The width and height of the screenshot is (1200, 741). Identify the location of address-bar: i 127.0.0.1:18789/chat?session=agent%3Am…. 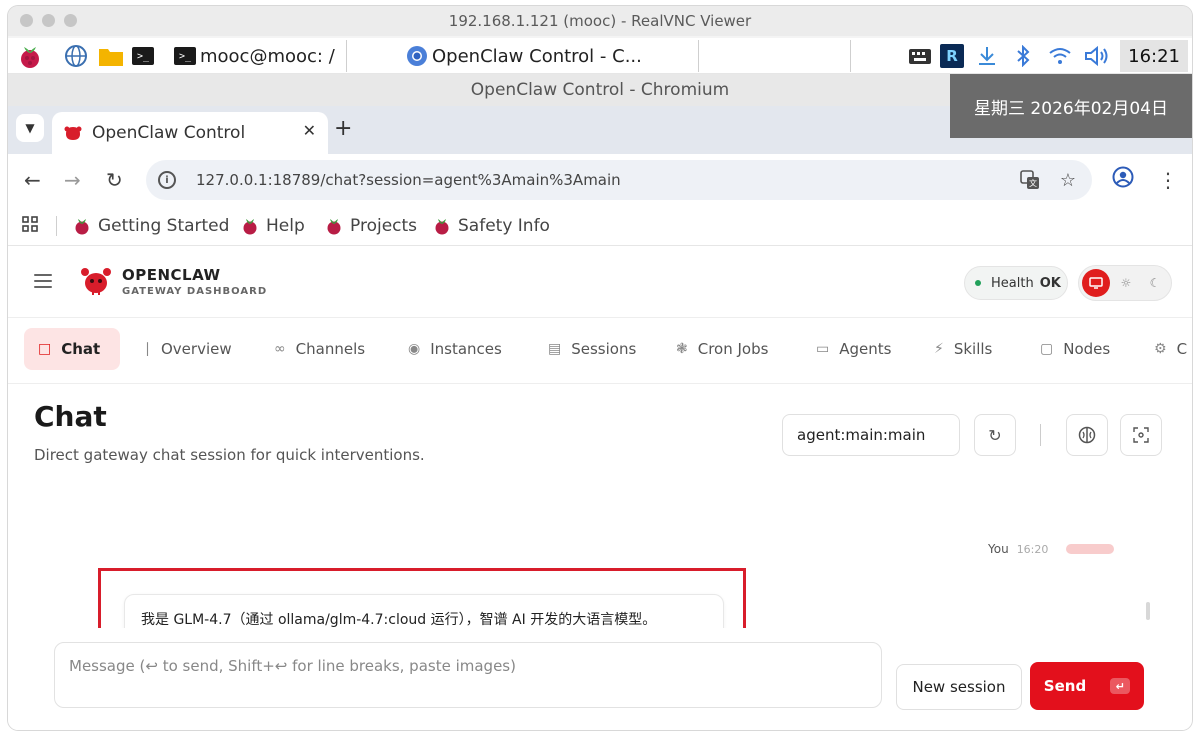
(619, 180).